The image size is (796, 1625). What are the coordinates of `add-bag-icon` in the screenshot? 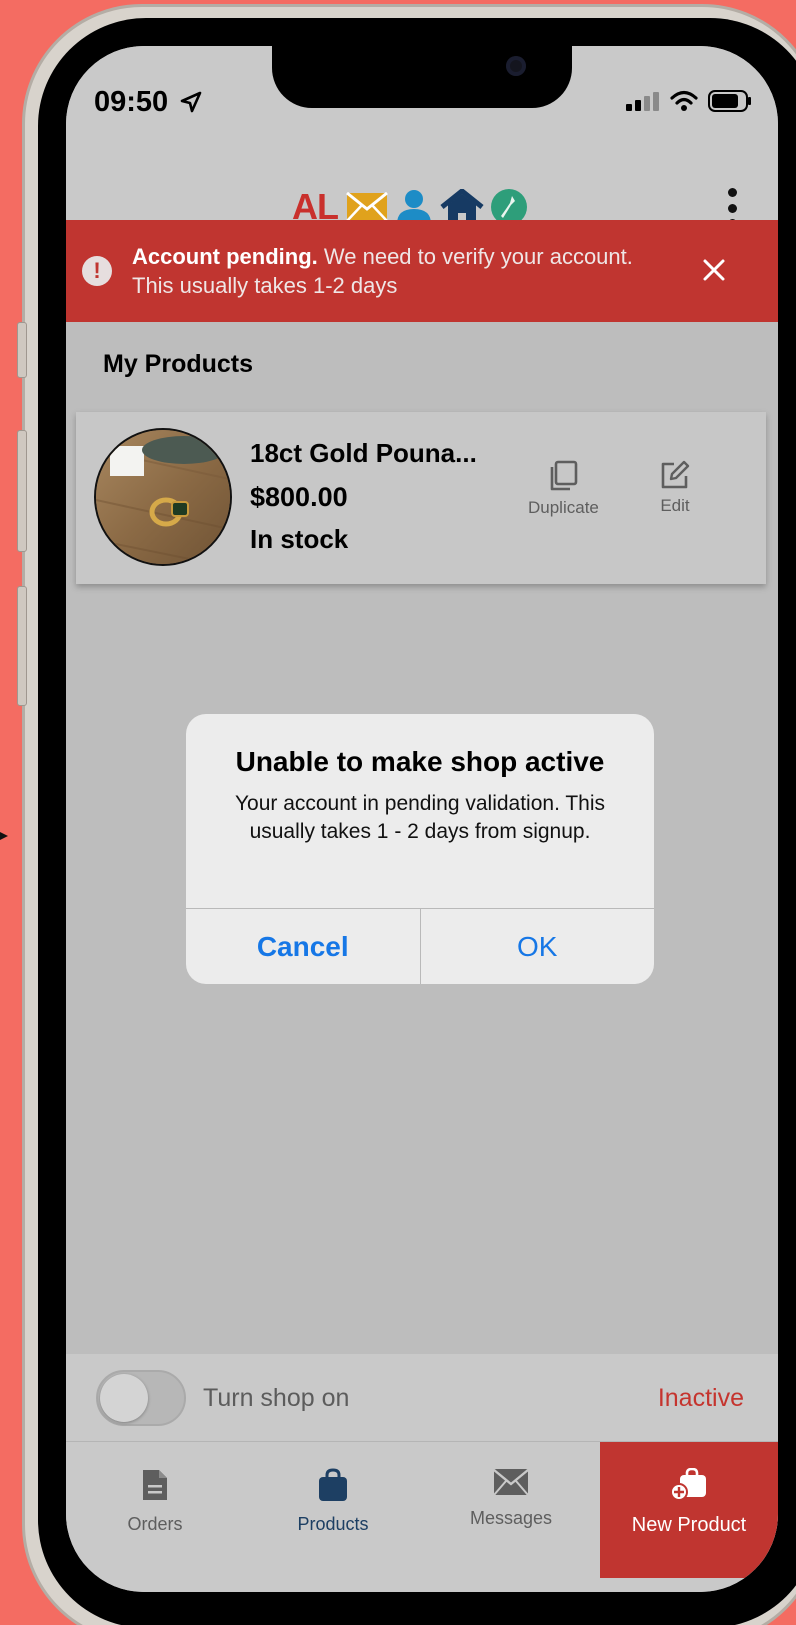 It's located at (688, 1484).